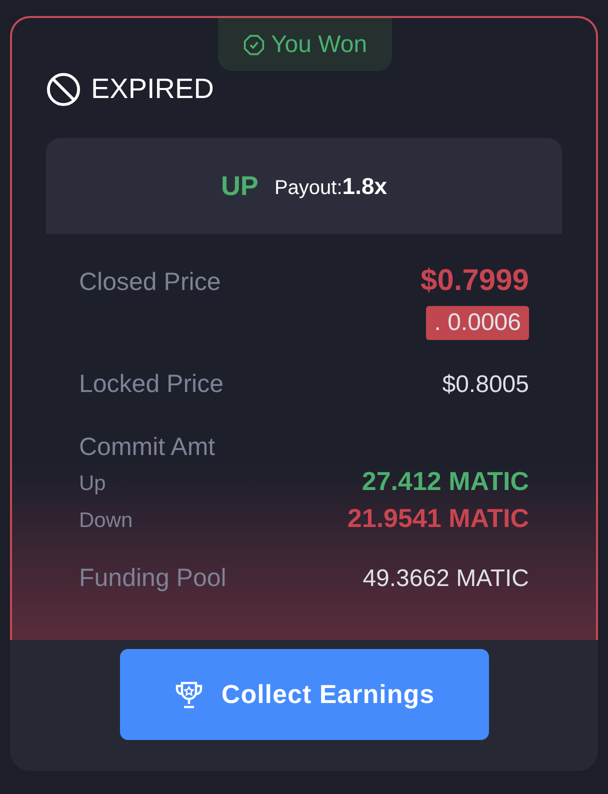 The width and height of the screenshot is (608, 794). What do you see at coordinates (152, 578) in the screenshot?
I see `field-label: Funding Pool` at bounding box center [152, 578].